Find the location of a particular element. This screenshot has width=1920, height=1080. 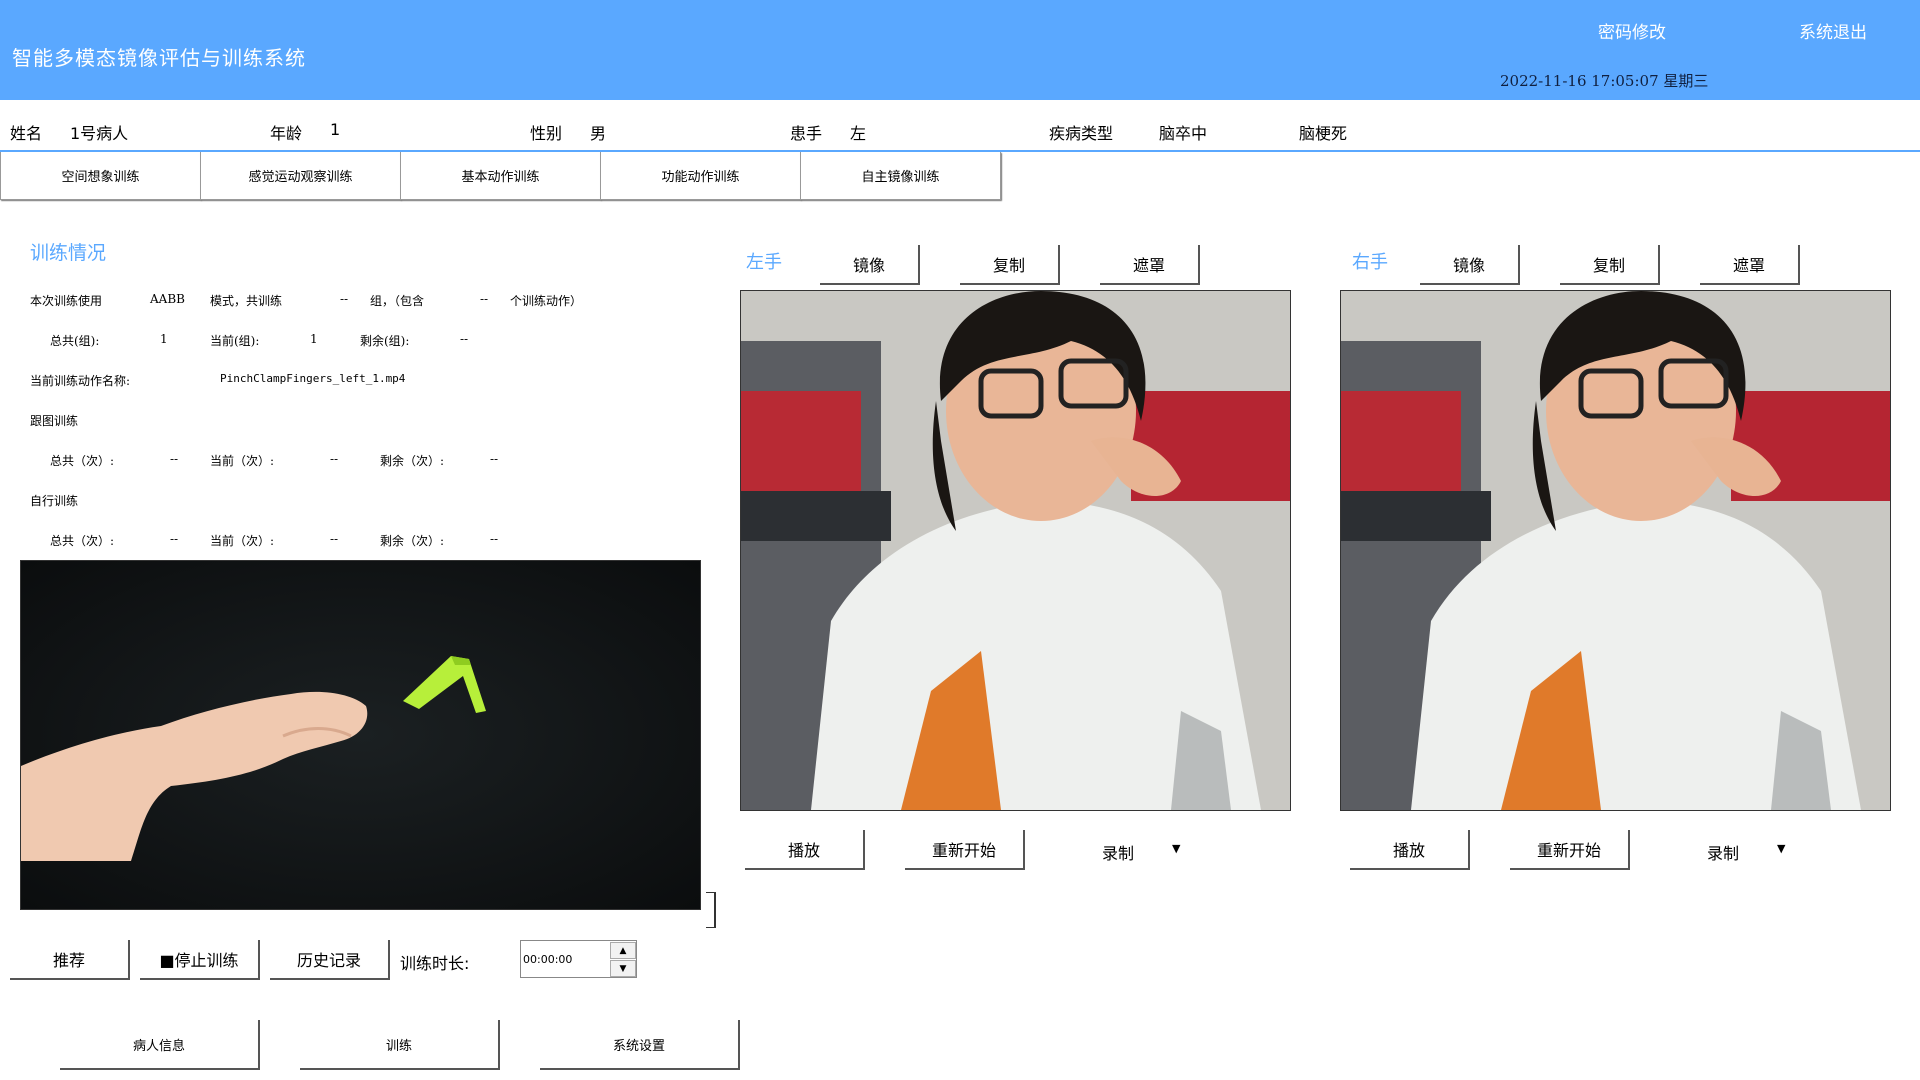

group-total-label: 总共(组): is located at coordinates (75, 341).